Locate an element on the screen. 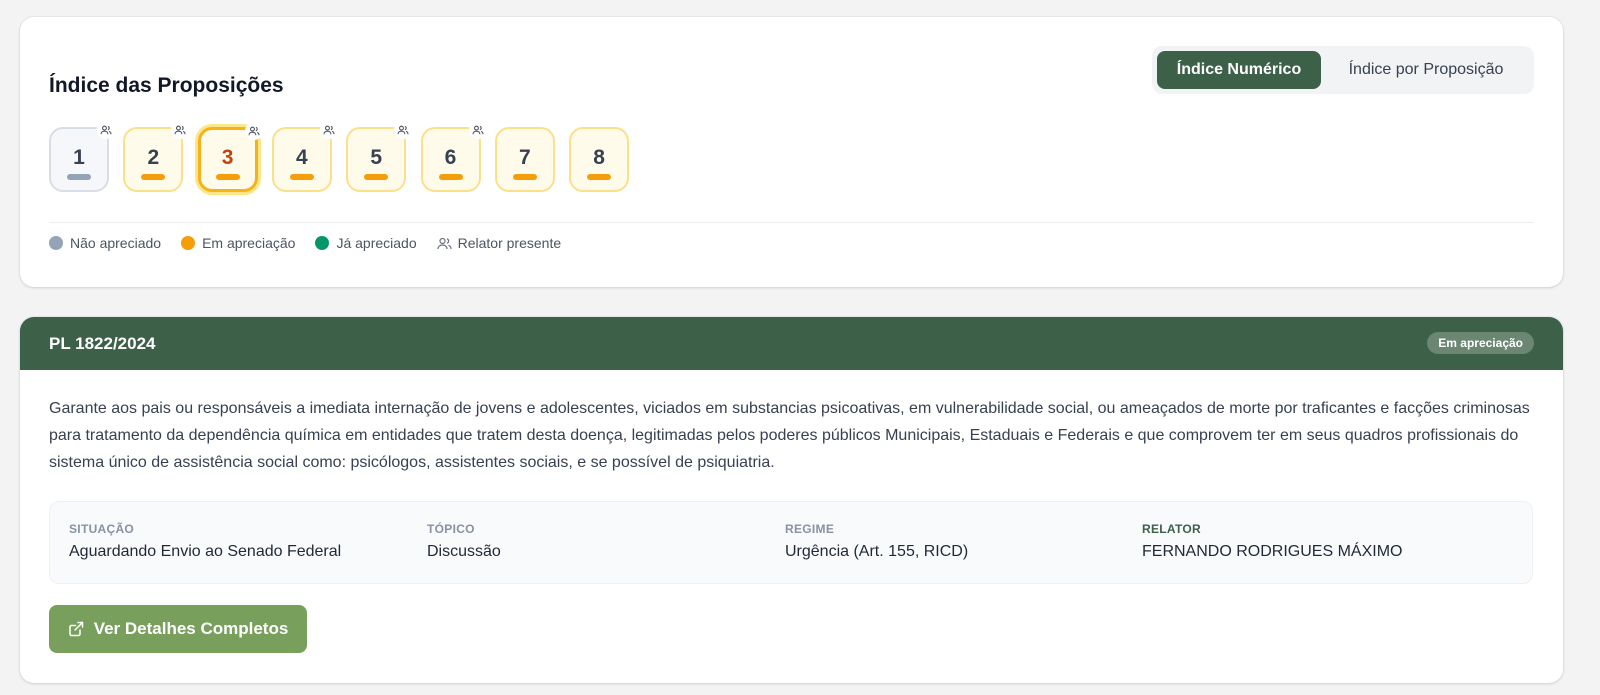  legend-dot-green is located at coordinates (322, 243).